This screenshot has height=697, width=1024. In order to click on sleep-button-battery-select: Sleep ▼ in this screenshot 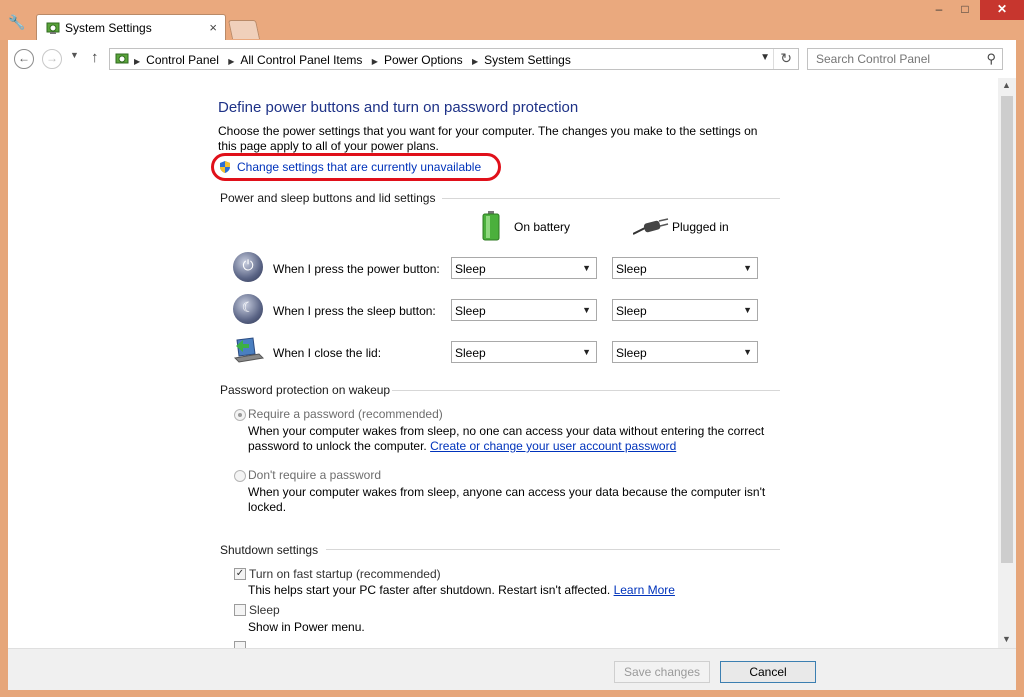, I will do `click(524, 310)`.